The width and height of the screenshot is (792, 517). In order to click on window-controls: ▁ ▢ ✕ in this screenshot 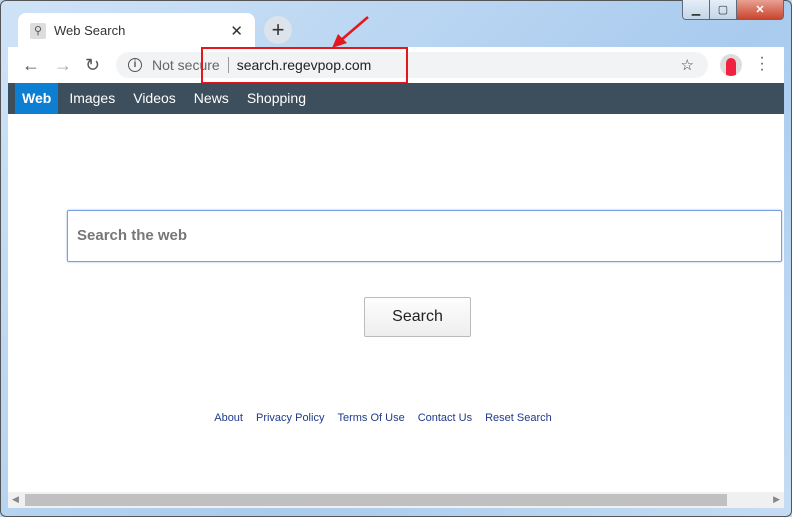, I will do `click(733, 10)`.